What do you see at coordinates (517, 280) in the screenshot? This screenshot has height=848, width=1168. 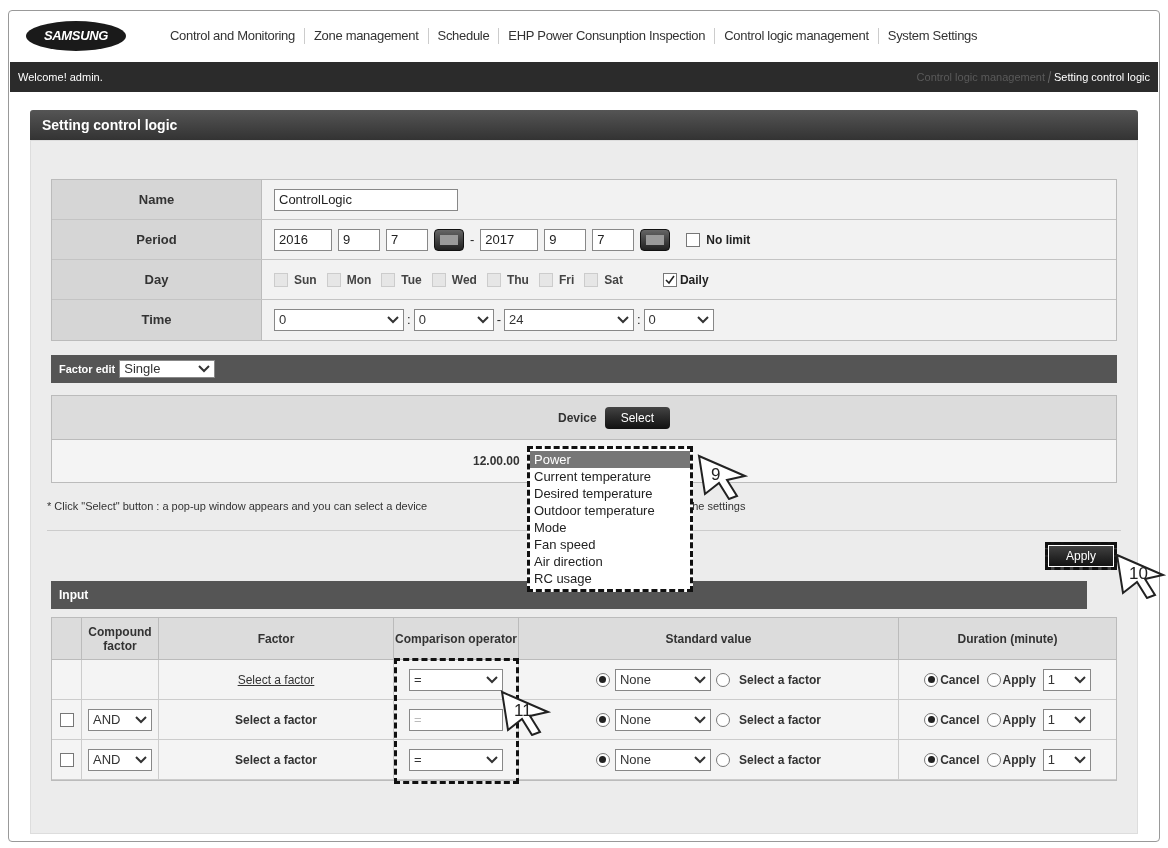 I see `checkbox-label: Thu` at bounding box center [517, 280].